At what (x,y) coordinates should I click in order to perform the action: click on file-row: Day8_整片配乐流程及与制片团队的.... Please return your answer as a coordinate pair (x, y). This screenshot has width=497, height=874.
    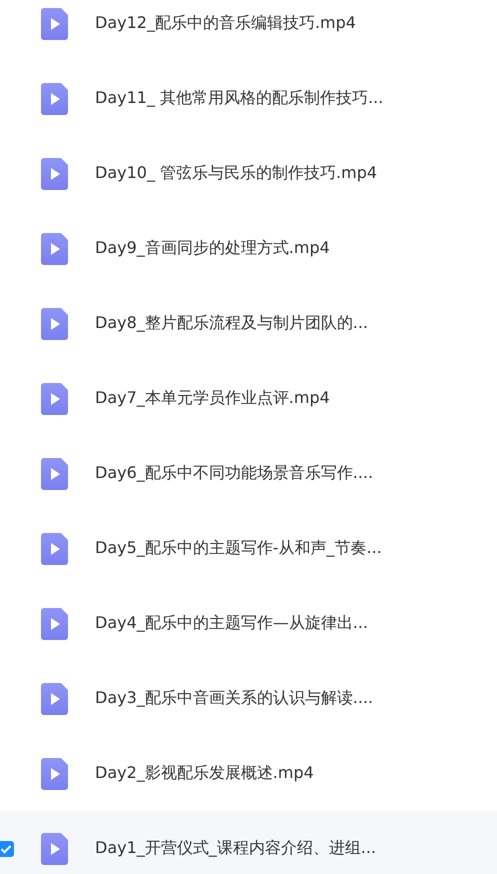
    Looking at the image, I should click on (248, 323).